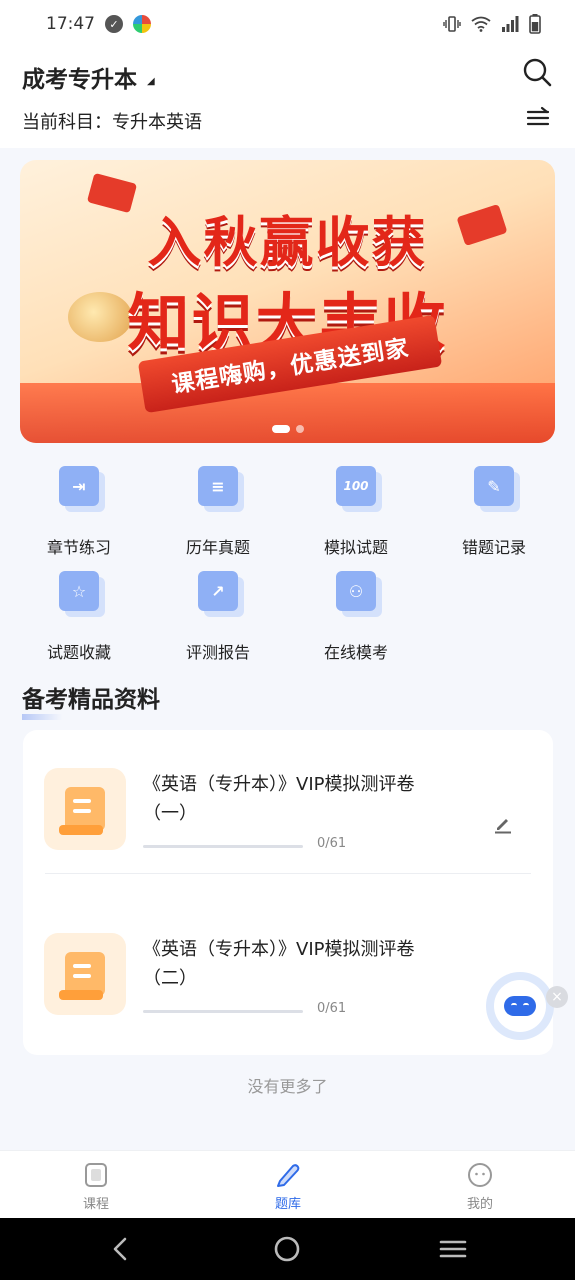  What do you see at coordinates (481, 24) in the screenshot?
I see `wifi-icon` at bounding box center [481, 24].